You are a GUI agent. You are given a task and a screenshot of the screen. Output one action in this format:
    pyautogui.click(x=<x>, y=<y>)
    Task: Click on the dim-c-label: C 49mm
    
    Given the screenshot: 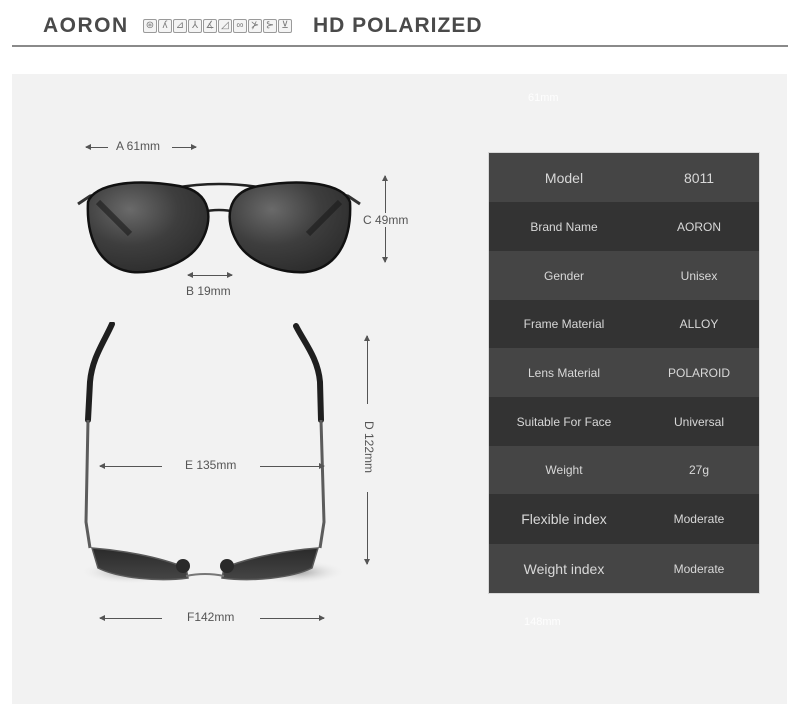 What is the action you would take?
    pyautogui.click(x=386, y=220)
    